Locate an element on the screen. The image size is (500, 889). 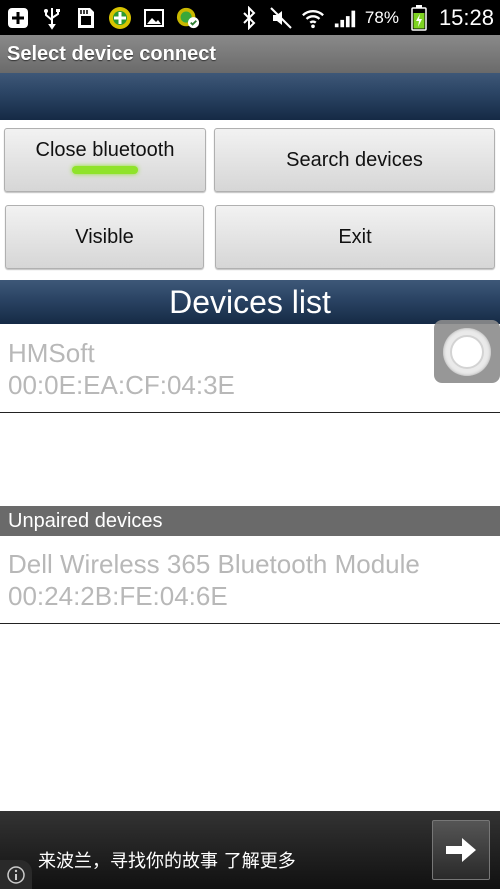
devices-list-header: Devices list is located at coordinates (250, 302).